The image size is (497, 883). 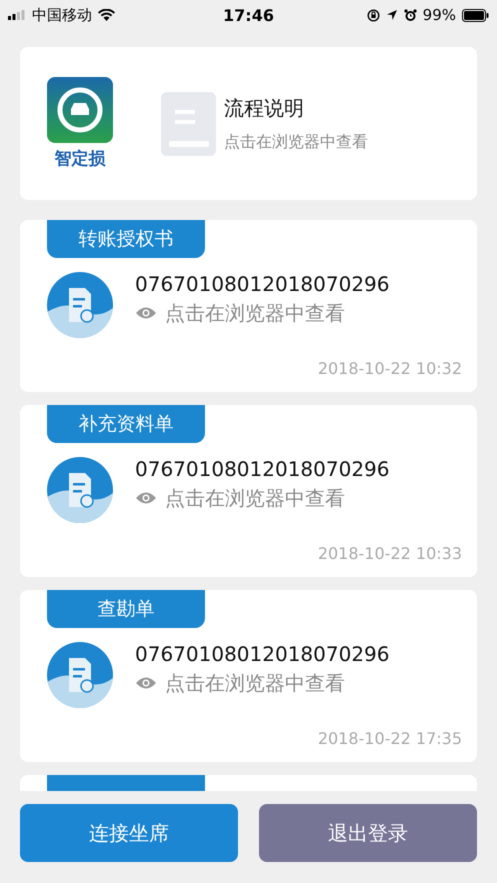 I want to click on wifi-icon, so click(x=106, y=15).